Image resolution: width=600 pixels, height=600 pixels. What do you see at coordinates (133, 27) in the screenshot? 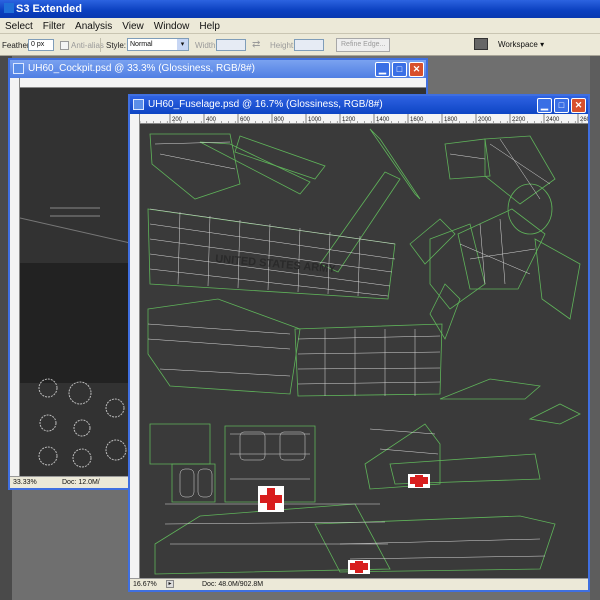
I see `menu-view: View` at bounding box center [133, 27].